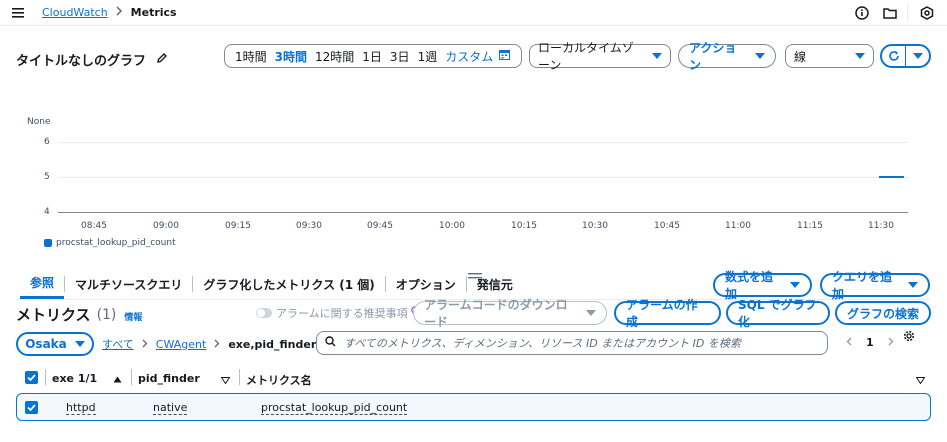  Describe the element at coordinates (667, 226) in the screenshot. I see `x-tick-label: 10:45` at that location.